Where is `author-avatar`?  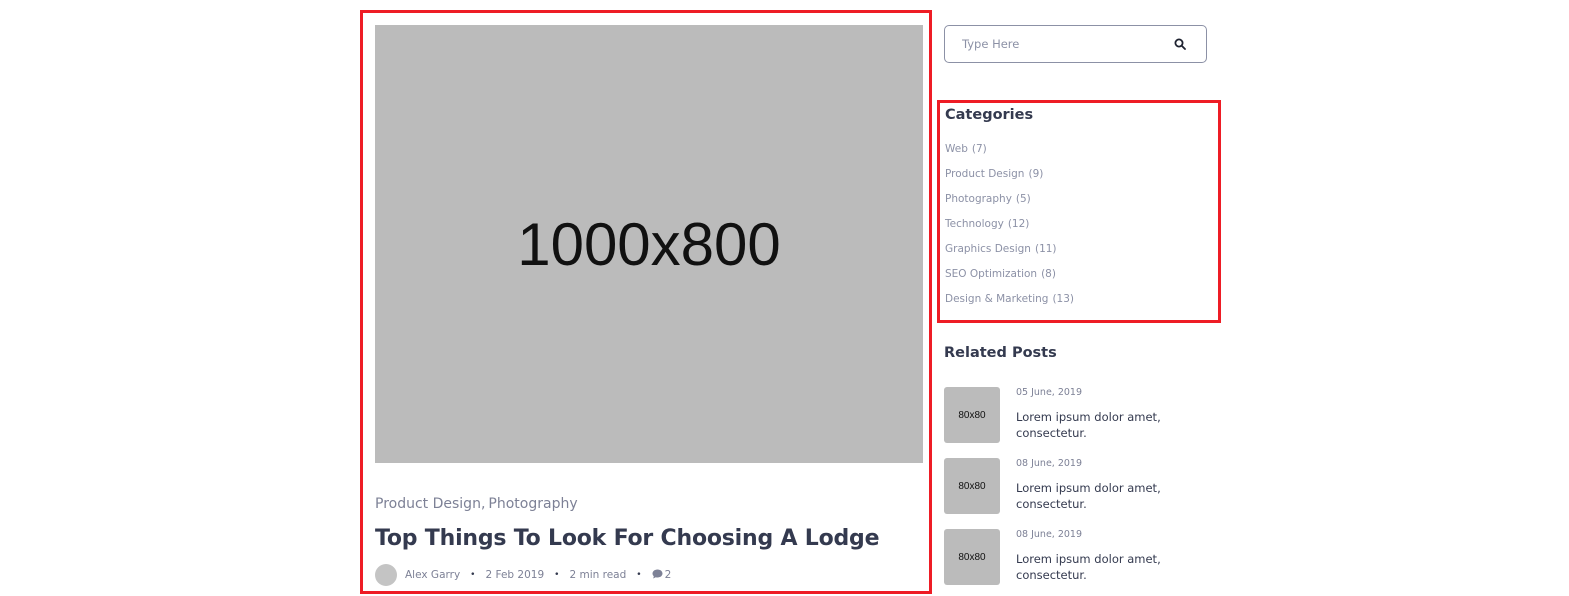
author-avatar is located at coordinates (386, 575).